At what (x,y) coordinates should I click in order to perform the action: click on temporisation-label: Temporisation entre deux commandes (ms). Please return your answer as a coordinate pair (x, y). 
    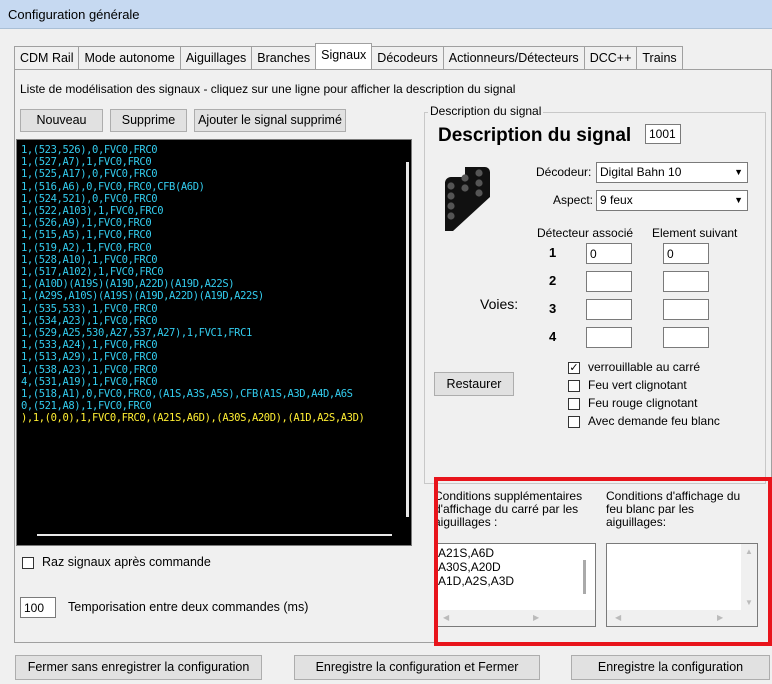
    Looking at the image, I should click on (188, 607).